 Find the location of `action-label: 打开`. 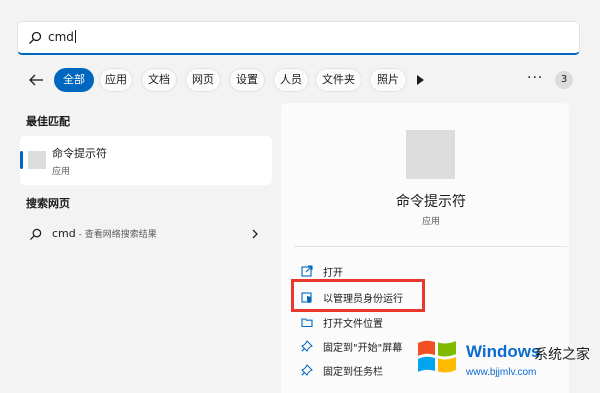

action-label: 打开 is located at coordinates (333, 273).